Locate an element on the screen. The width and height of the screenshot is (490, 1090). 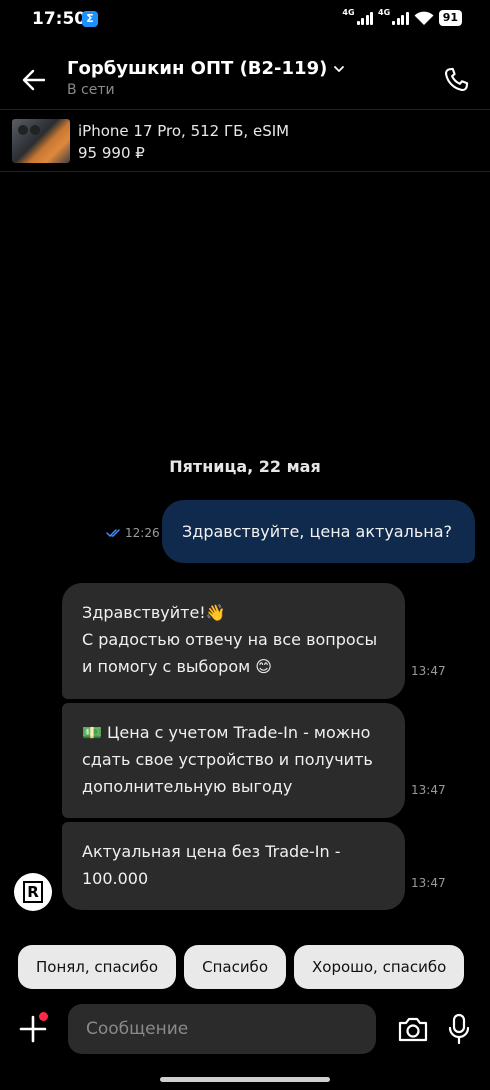
avatar-logo-icon: R is located at coordinates (33, 892).